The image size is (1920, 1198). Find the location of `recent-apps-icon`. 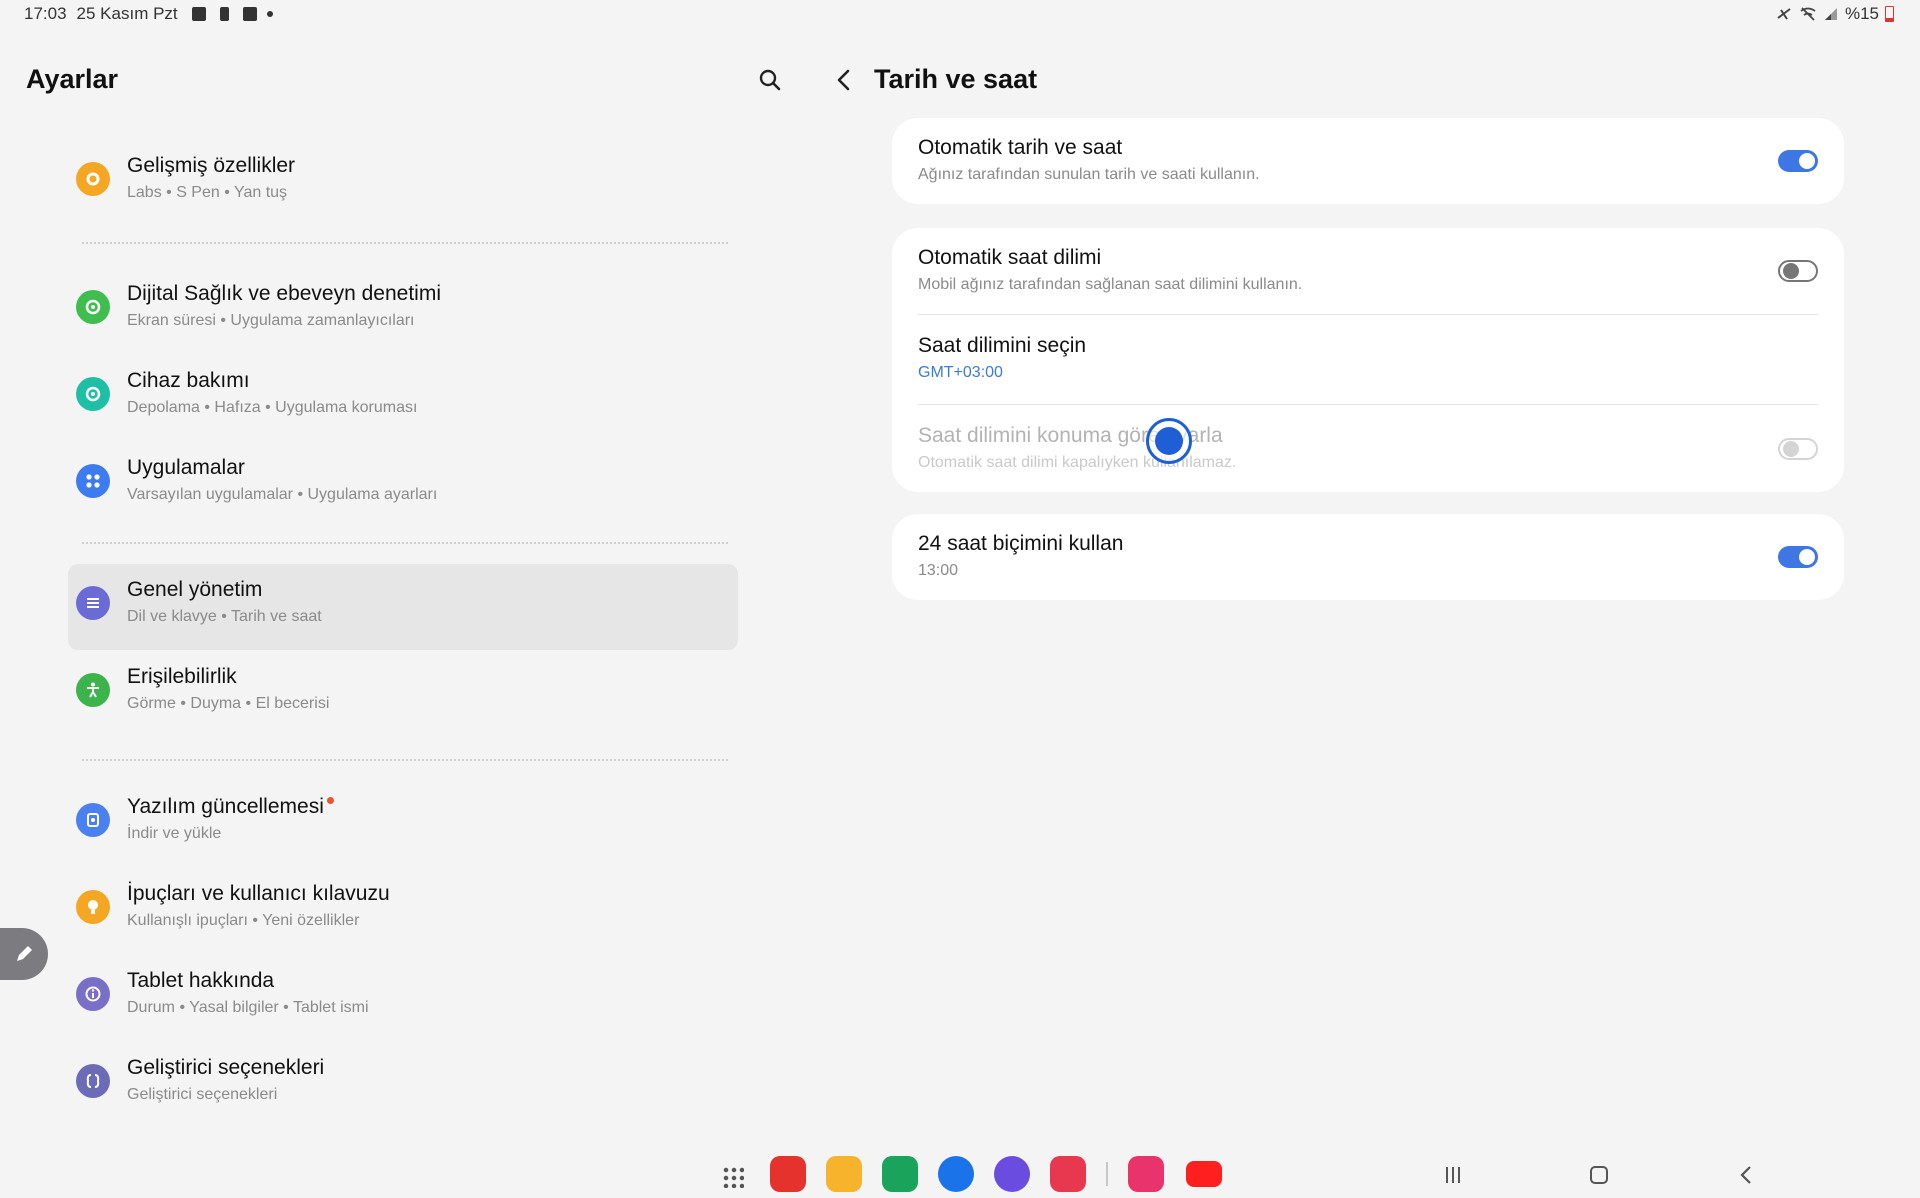

recent-apps-icon is located at coordinates (1453, 1175).